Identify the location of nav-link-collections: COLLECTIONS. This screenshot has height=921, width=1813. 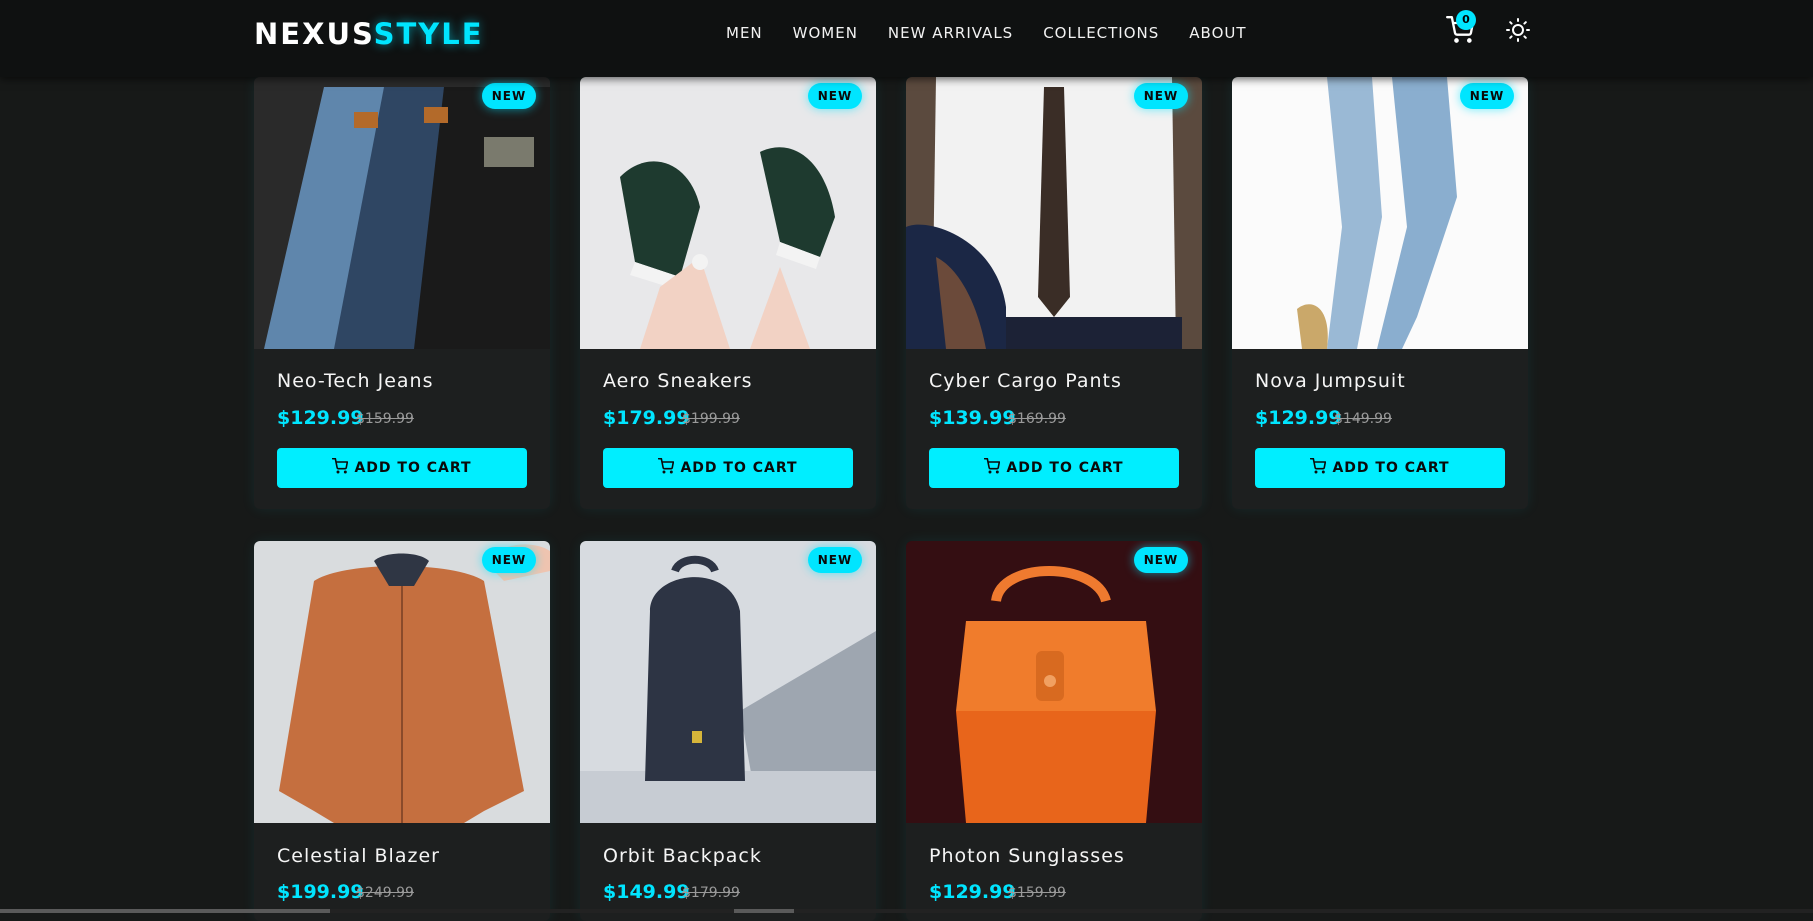
(1101, 33).